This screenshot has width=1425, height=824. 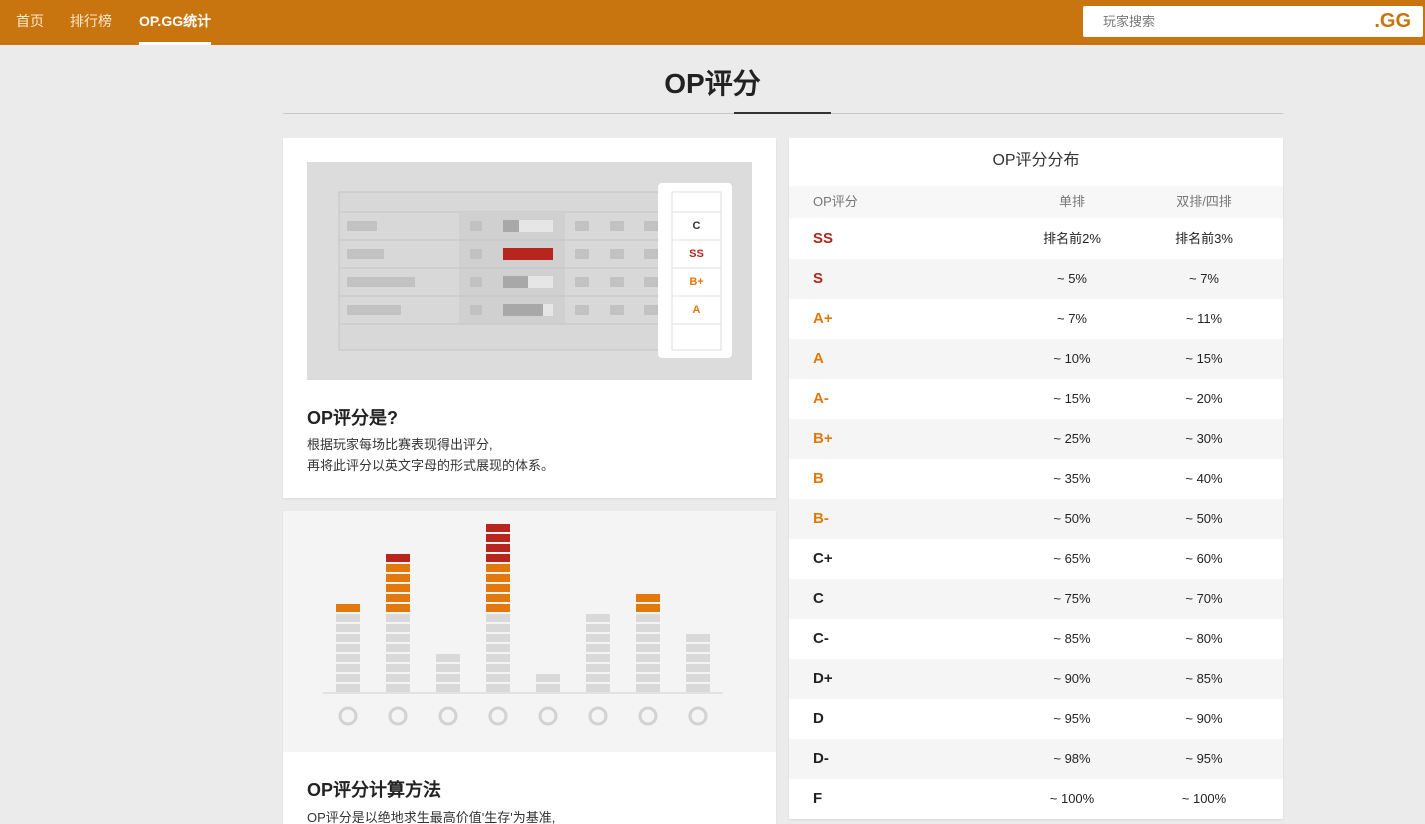 I want to click on solo-cell: ~ 25%, so click(x=1072, y=438).